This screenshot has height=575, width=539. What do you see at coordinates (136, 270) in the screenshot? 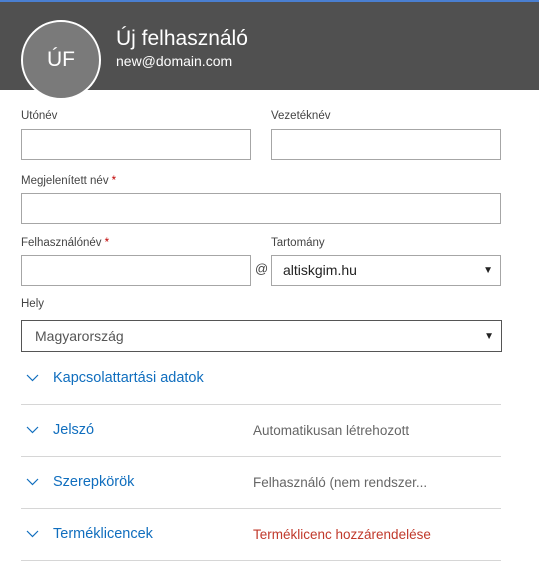
I see `username-input` at bounding box center [136, 270].